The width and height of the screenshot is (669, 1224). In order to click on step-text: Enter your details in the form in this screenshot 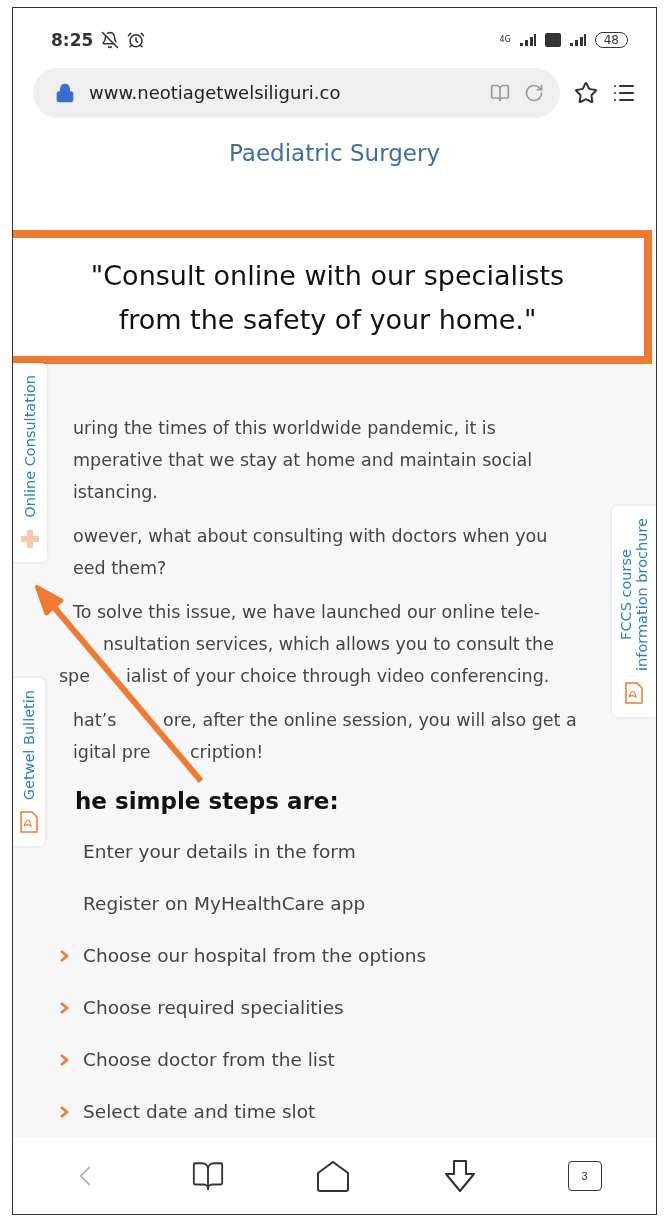, I will do `click(219, 852)`.